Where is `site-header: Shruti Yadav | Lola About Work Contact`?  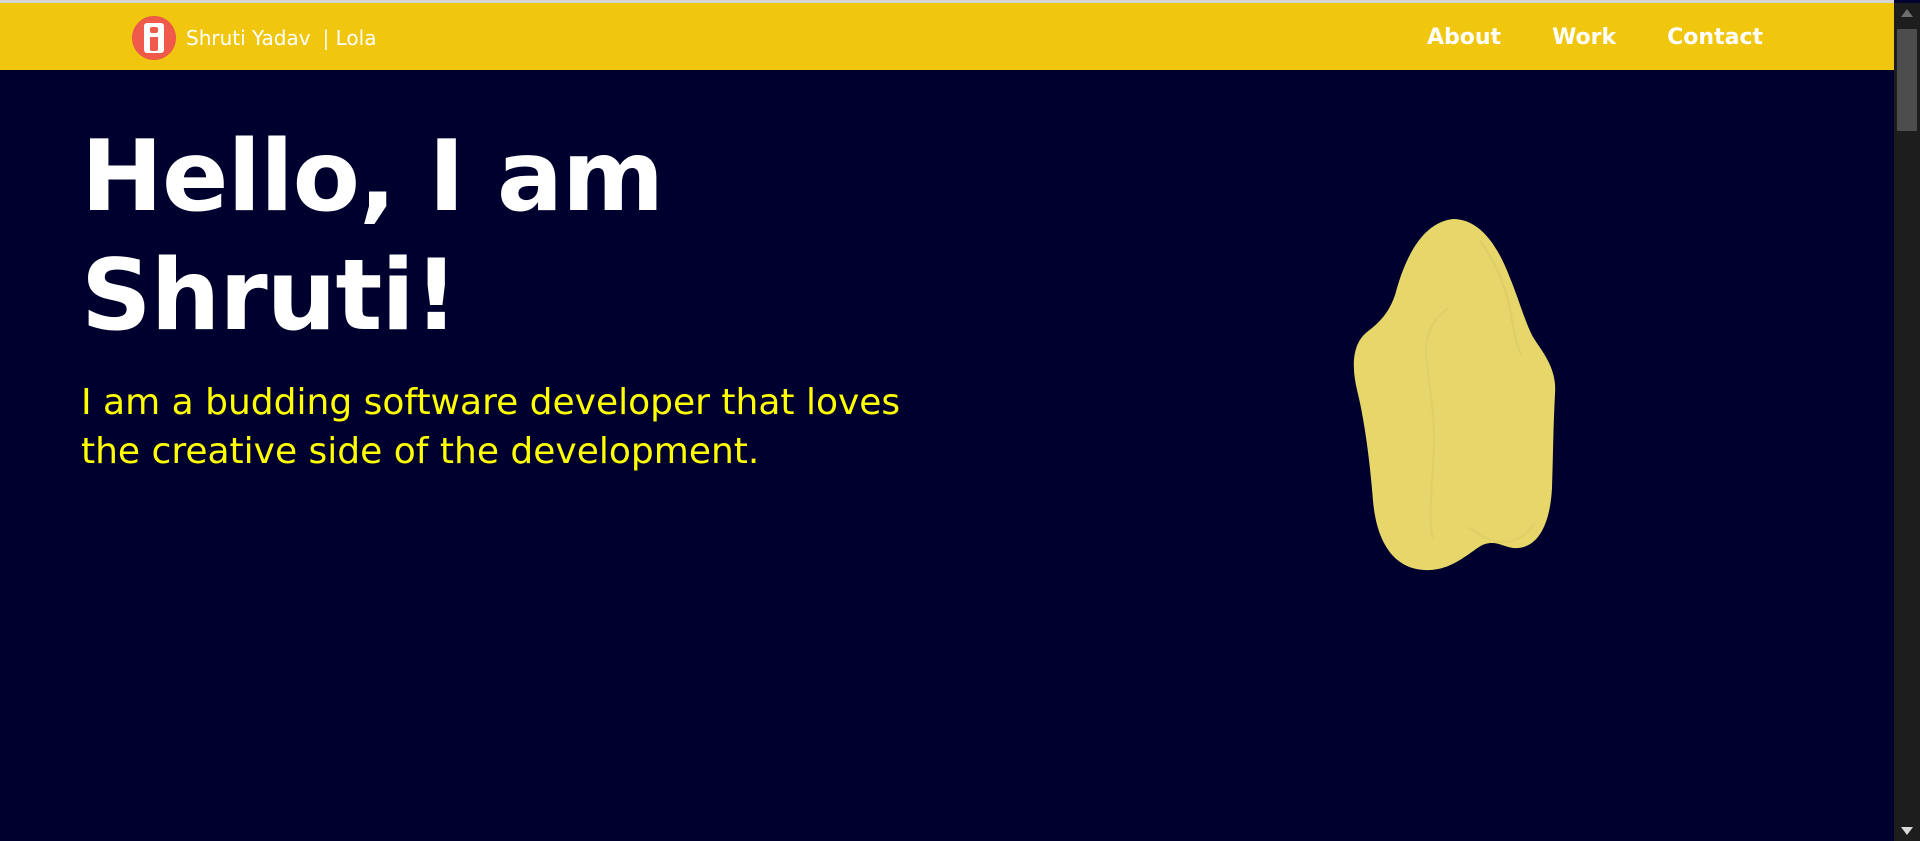
site-header: Shruti Yadav | Lola About Work Contact is located at coordinates (947, 36).